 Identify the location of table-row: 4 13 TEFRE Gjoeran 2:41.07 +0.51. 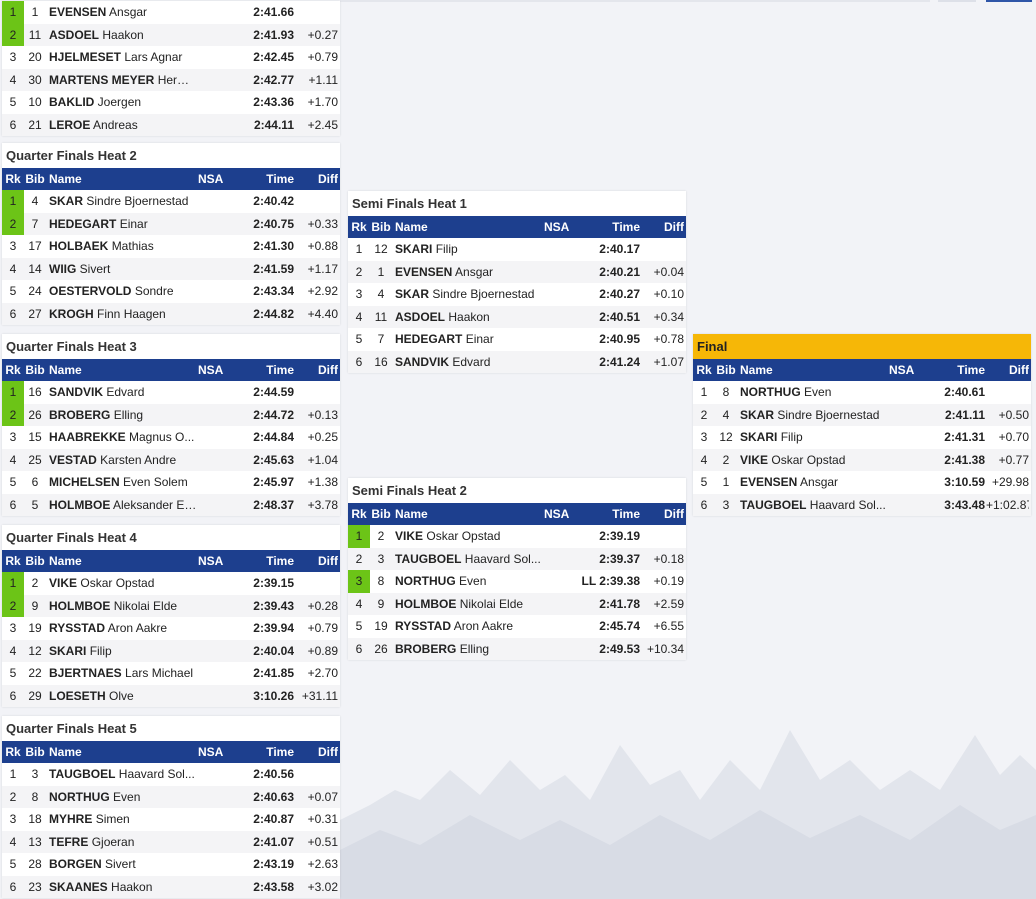
(171, 841).